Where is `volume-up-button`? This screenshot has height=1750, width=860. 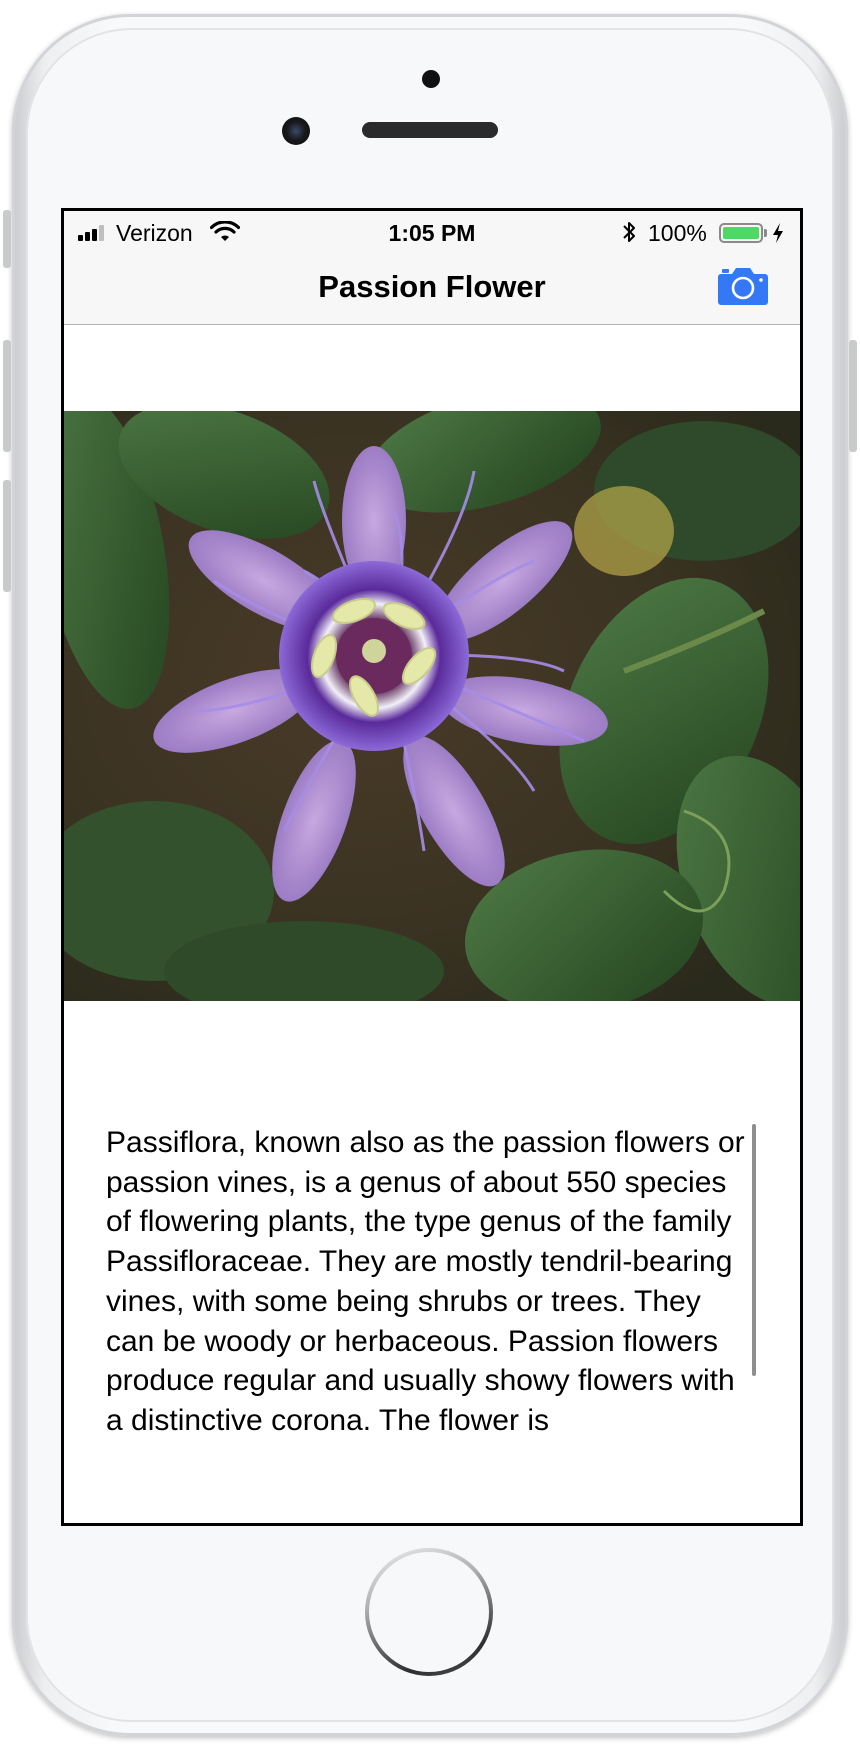
volume-up-button is located at coordinates (7, 396).